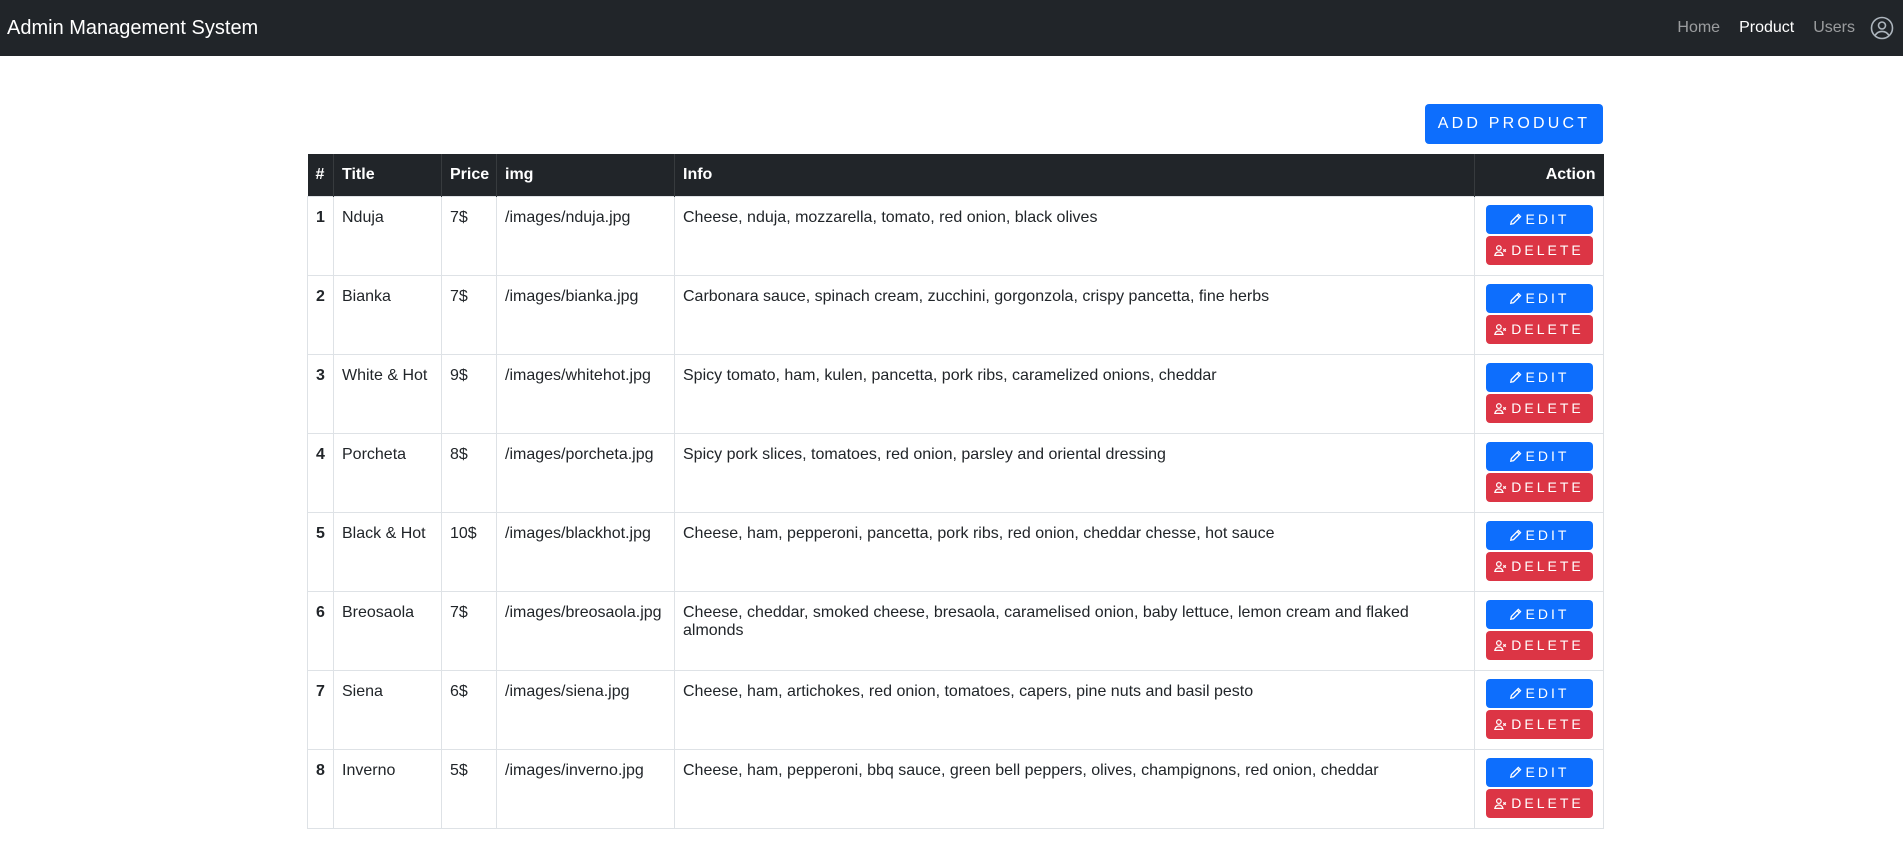 Image resolution: width=1903 pixels, height=849 pixels. Describe the element at coordinates (585, 235) in the screenshot. I see `cell-img: /images/nduja.jpg` at that location.